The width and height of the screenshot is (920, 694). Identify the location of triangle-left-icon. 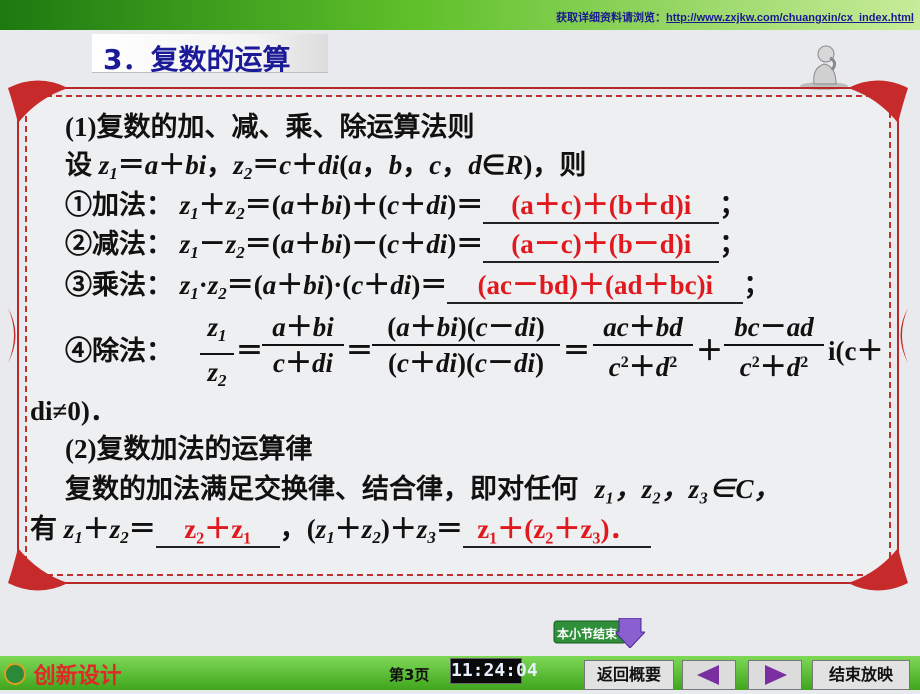
(708, 675).